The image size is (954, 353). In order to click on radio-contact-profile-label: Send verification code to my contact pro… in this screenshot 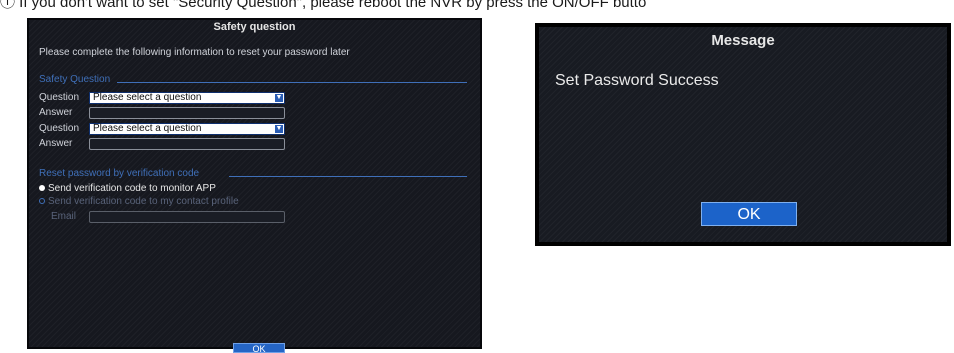, I will do `click(143, 201)`.